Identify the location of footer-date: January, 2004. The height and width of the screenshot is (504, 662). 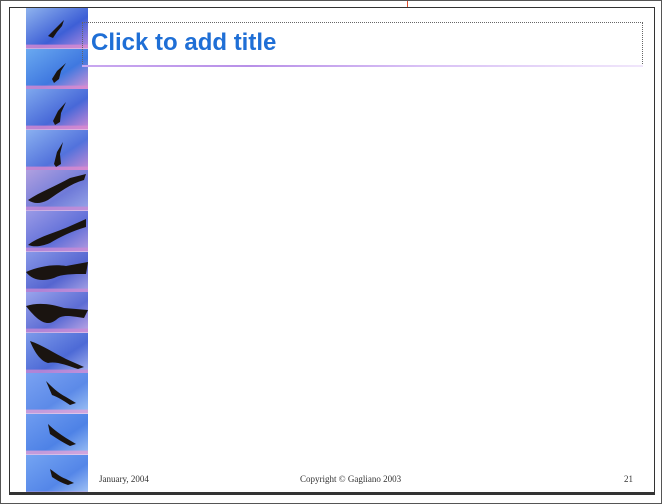
(124, 479).